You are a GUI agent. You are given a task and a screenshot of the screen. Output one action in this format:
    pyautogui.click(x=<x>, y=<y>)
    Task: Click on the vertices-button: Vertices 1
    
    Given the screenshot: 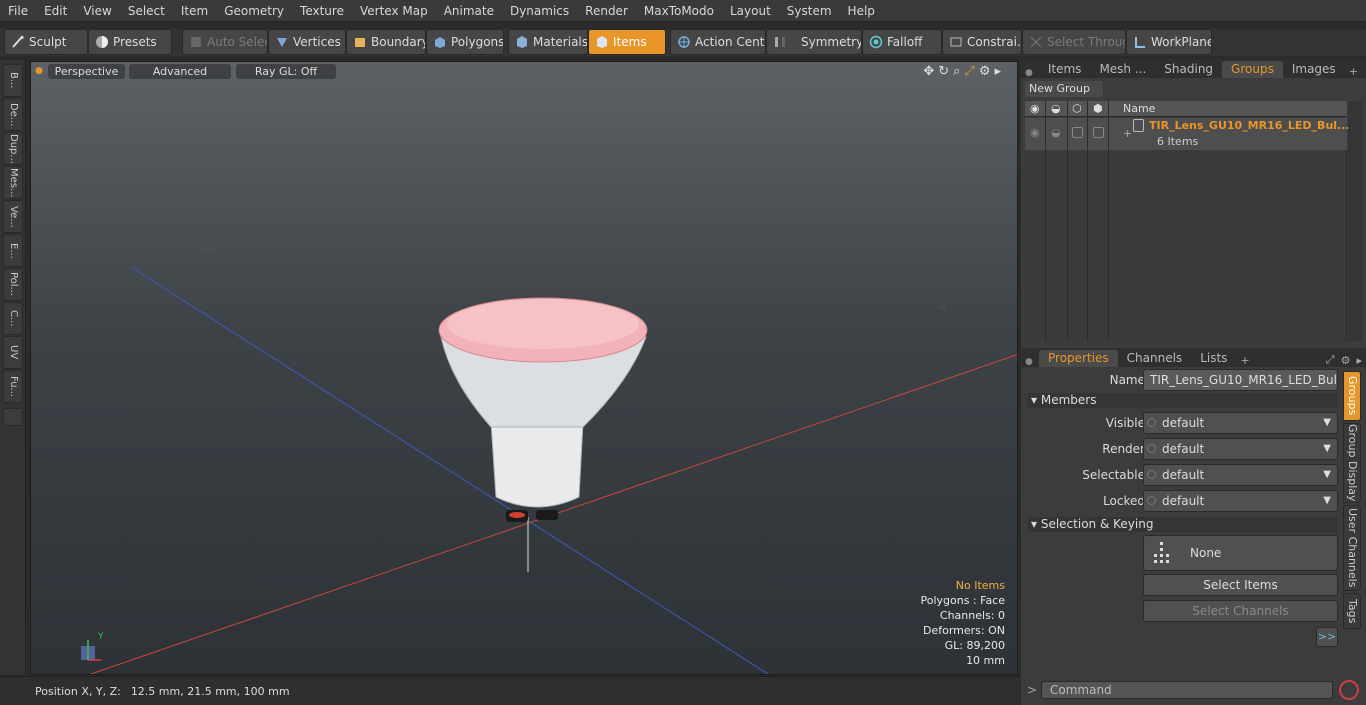 What is the action you would take?
    pyautogui.click(x=307, y=42)
    